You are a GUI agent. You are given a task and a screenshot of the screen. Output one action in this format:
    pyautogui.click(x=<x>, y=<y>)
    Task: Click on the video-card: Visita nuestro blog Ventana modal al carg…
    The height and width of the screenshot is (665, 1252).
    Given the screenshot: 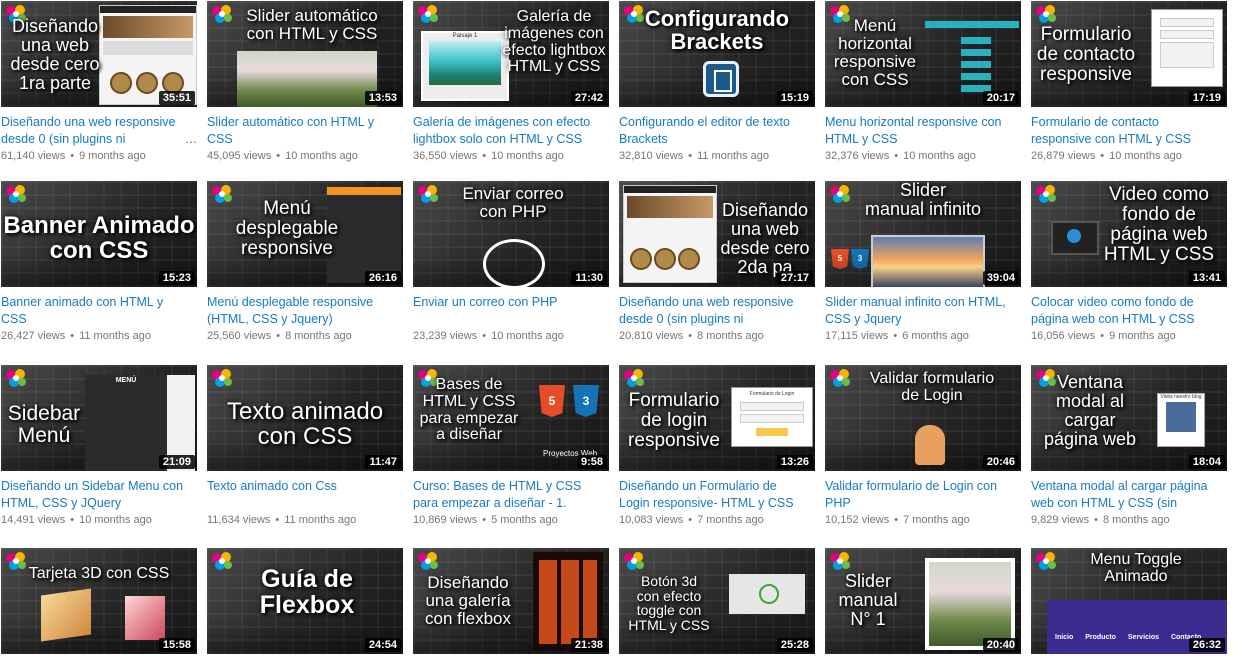 What is the action you would take?
    pyautogui.click(x=1129, y=446)
    